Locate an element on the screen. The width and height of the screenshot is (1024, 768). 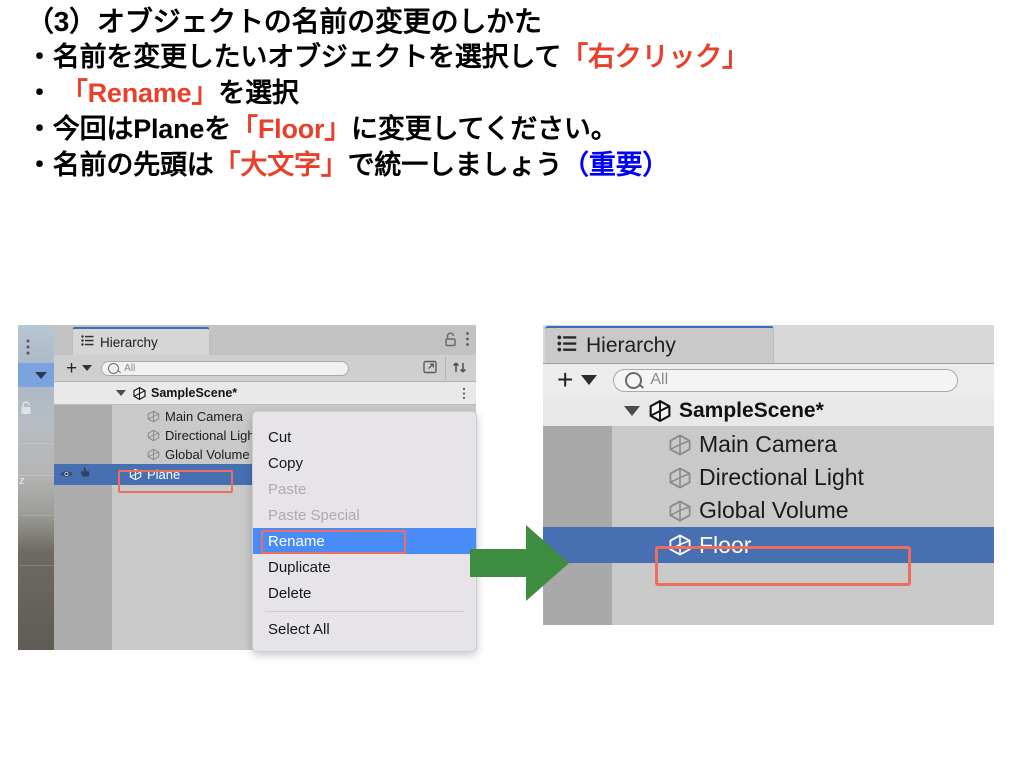
left-hierarchy-toolbar: + All is located at coordinates (265, 368).